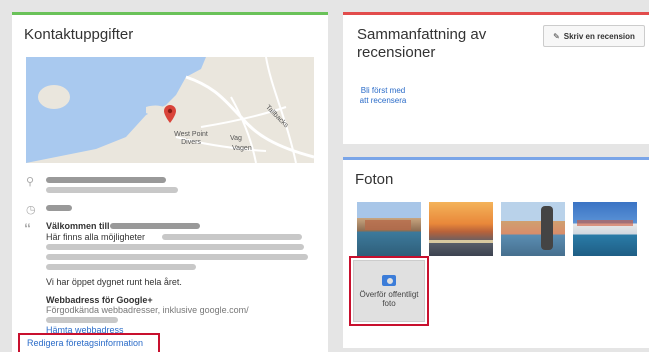  Describe the element at coordinates (96, 237) in the screenshot. I see `welcome-text: Här finns alla möjligheter` at that location.